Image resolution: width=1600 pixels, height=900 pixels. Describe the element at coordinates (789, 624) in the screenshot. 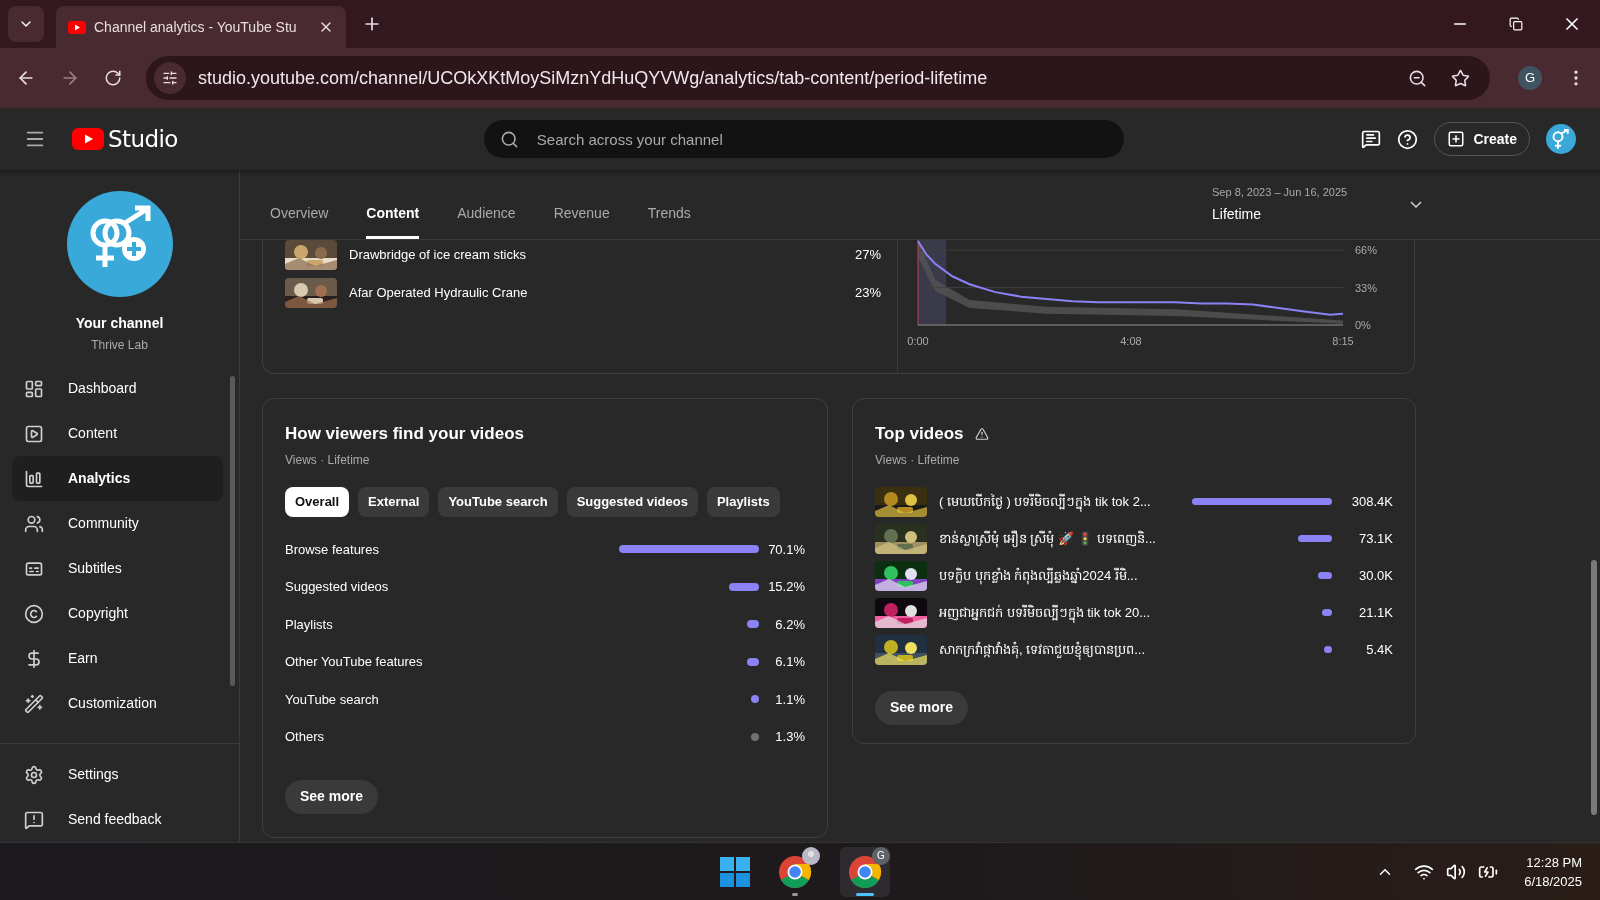

I see `share-value: 6.2%` at that location.